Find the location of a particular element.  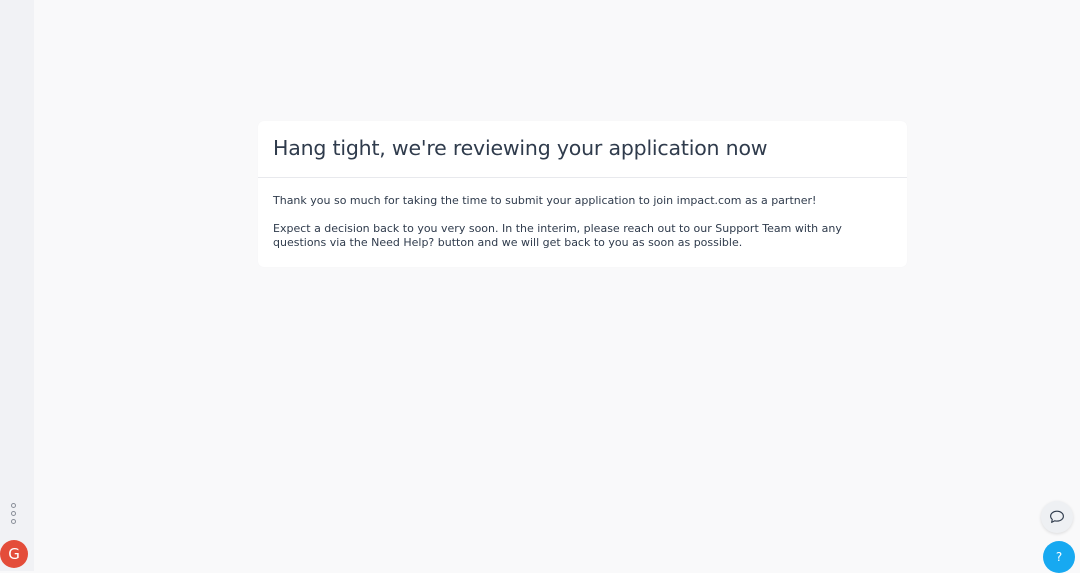

chat-bubble-icon is located at coordinates (1057, 516).